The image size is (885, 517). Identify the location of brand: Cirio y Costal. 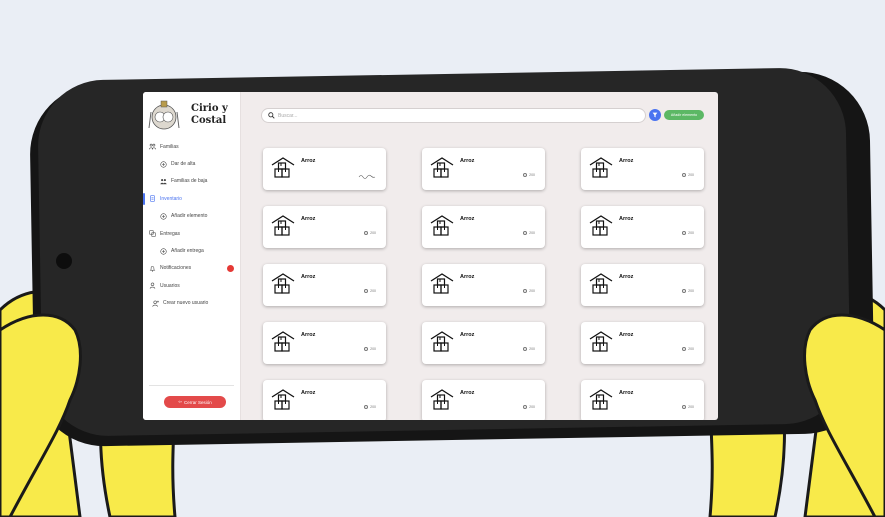
(187, 115).